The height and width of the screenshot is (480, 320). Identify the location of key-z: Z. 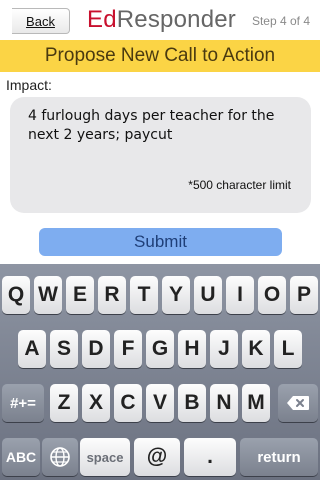
(64, 403).